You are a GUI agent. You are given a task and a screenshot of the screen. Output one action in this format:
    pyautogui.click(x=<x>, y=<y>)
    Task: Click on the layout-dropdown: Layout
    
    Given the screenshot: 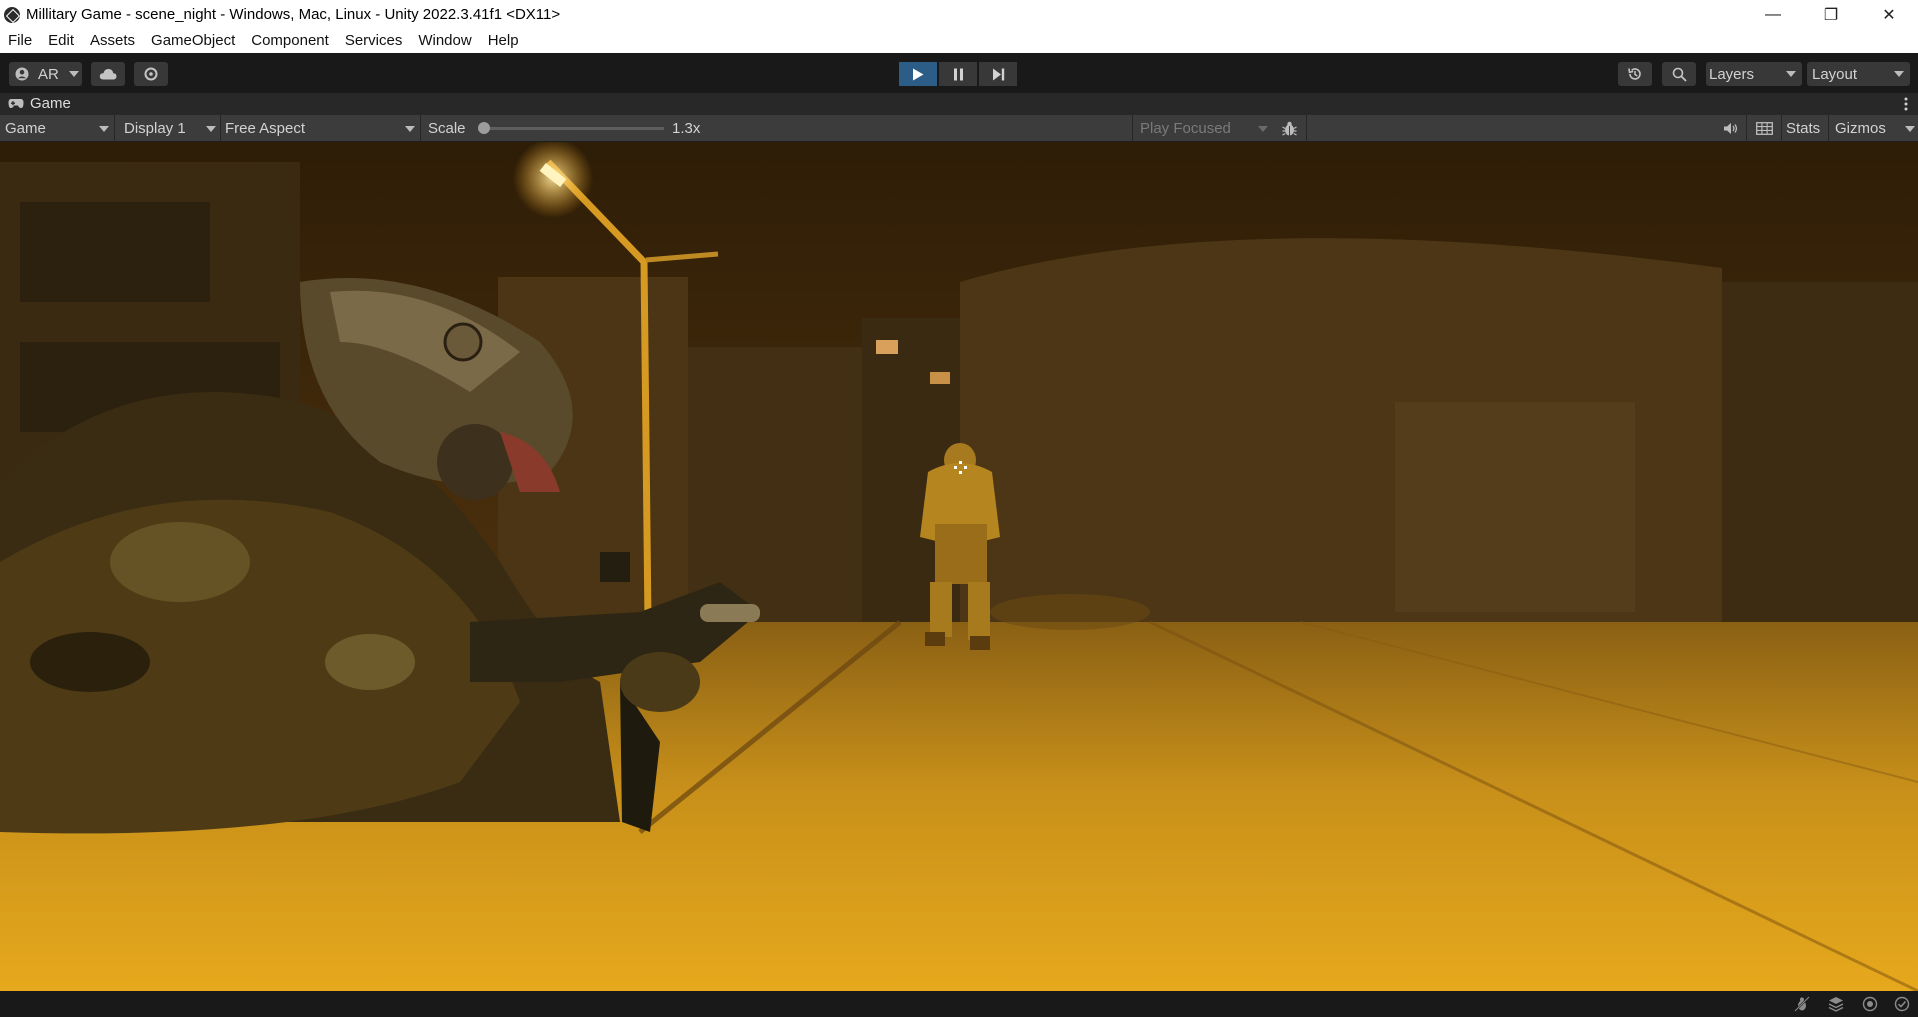 What is the action you would take?
    pyautogui.click(x=1858, y=74)
    